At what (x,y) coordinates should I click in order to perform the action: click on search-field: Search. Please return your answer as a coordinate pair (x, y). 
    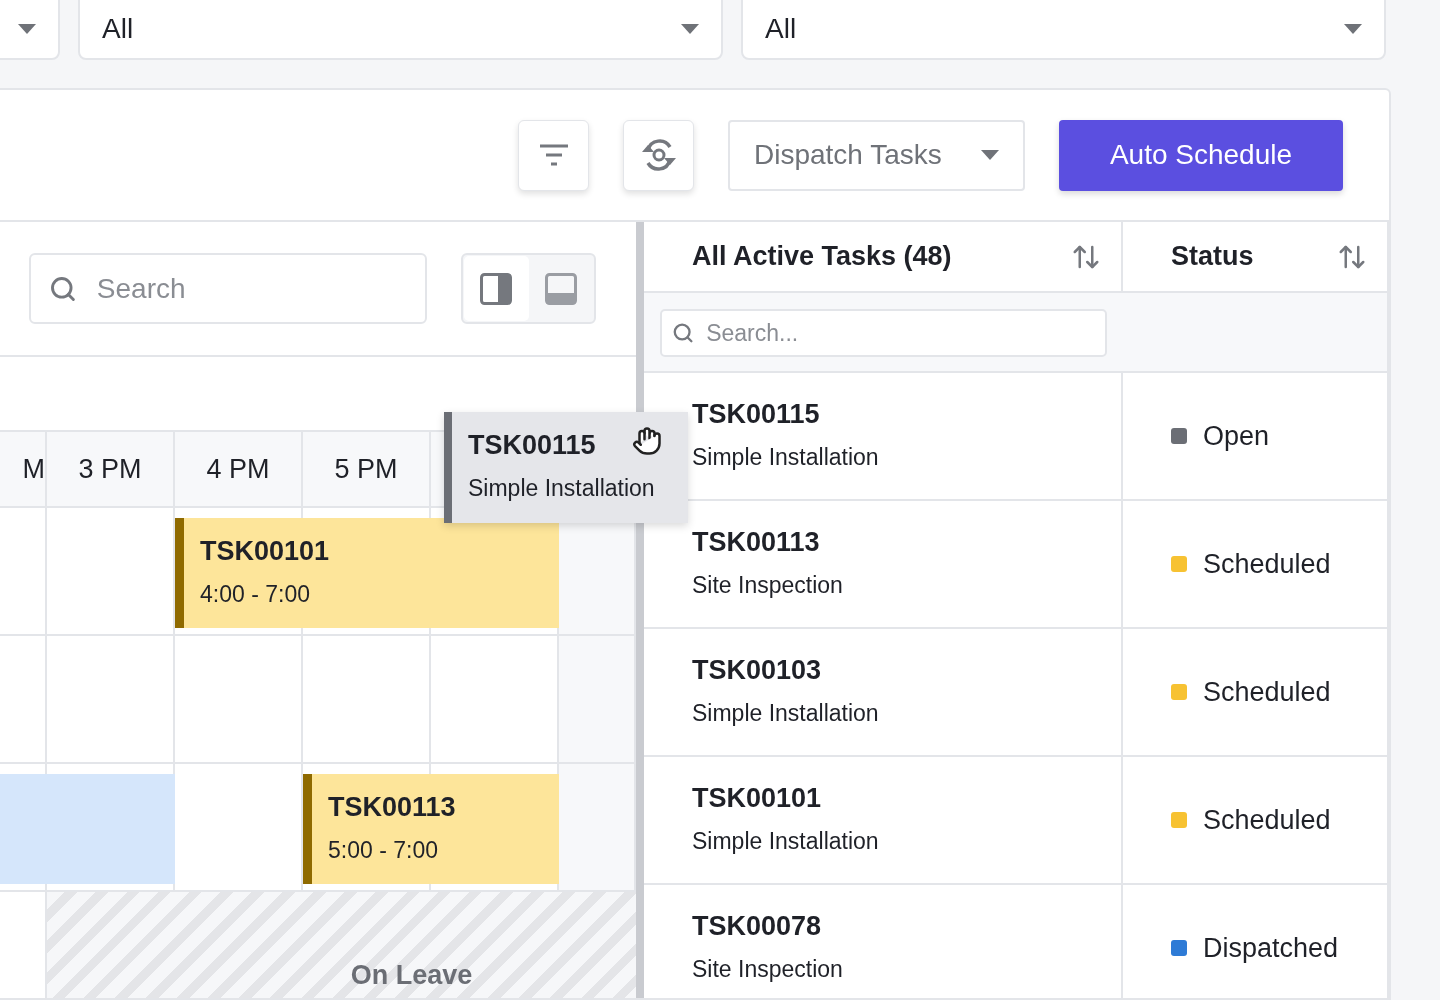
    Looking at the image, I should click on (228, 288).